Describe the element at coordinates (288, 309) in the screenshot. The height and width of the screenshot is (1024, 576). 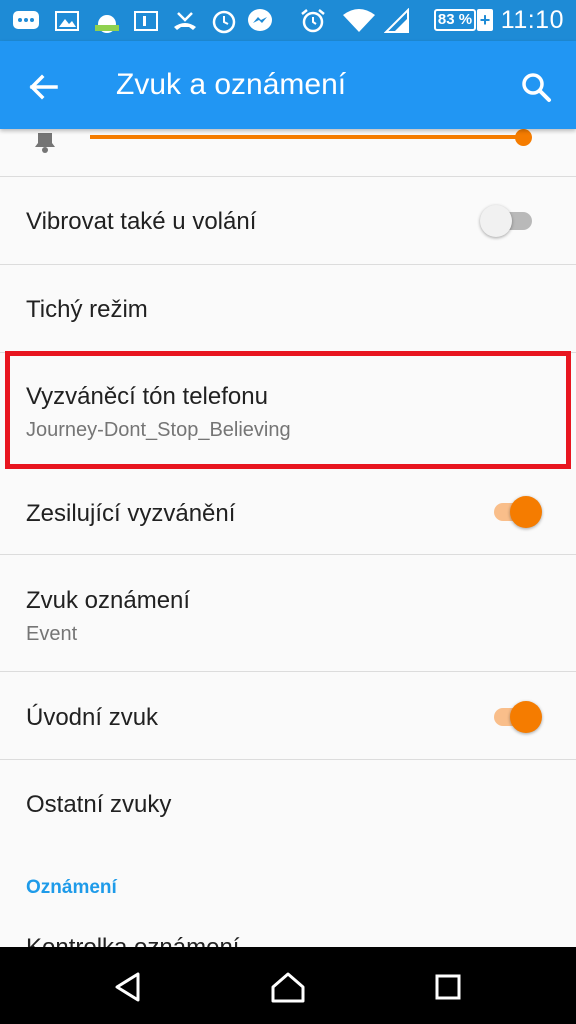
I see `silent-mode-row: Tichý režim` at that location.